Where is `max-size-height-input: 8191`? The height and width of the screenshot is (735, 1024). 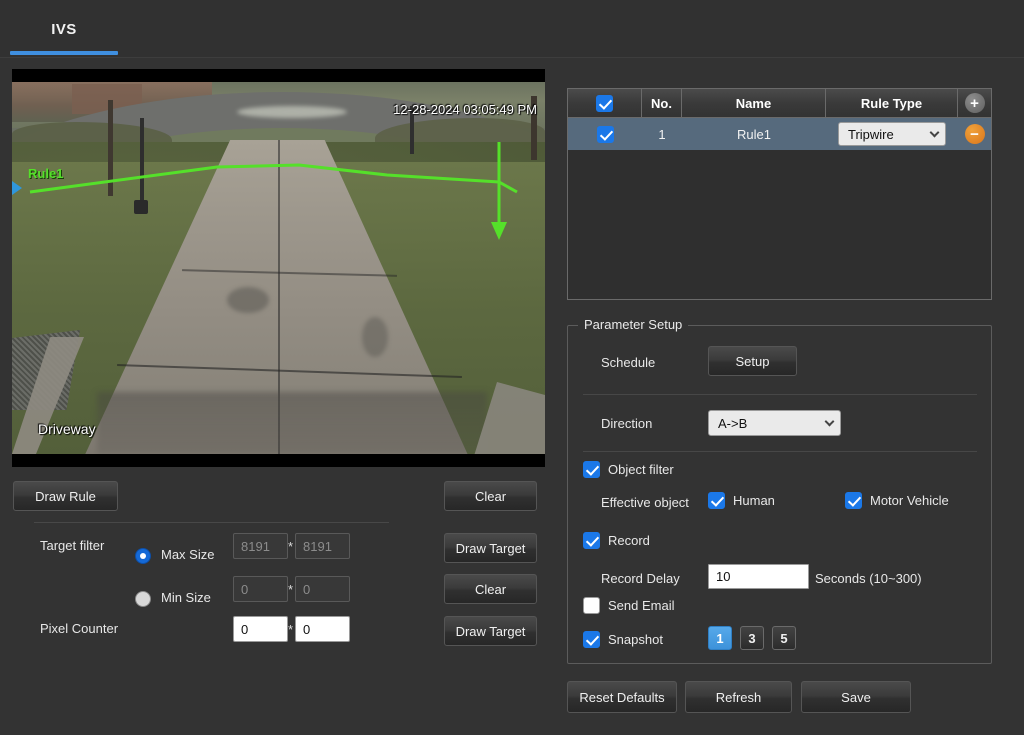 max-size-height-input: 8191 is located at coordinates (322, 546).